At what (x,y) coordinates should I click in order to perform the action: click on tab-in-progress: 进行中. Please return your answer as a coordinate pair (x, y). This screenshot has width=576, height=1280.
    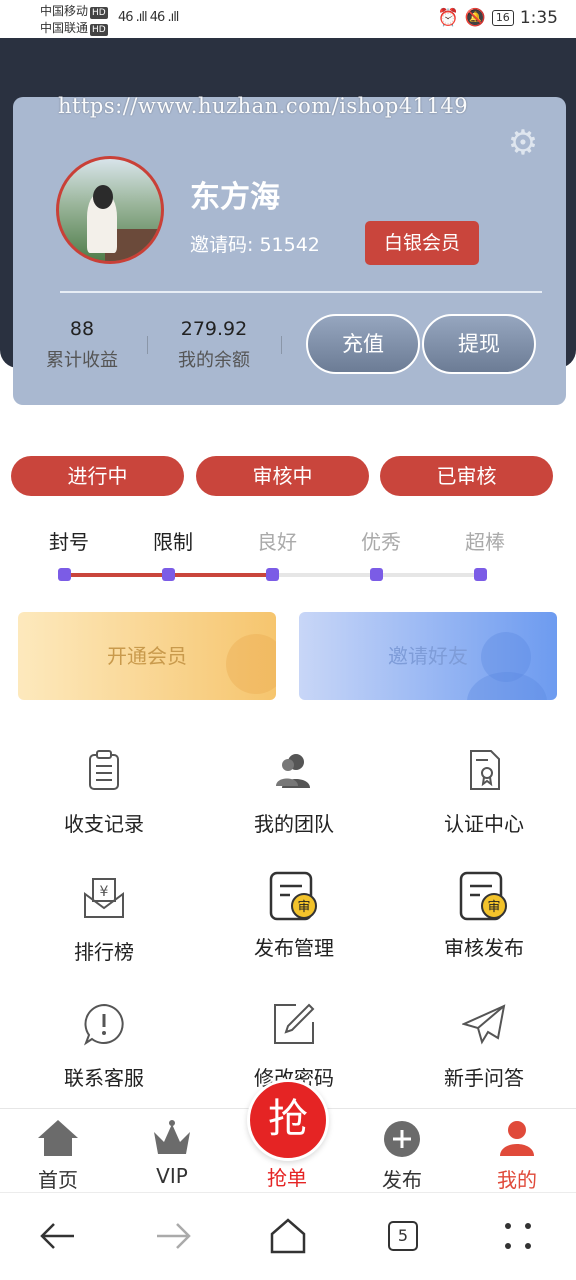
    Looking at the image, I should click on (97, 476).